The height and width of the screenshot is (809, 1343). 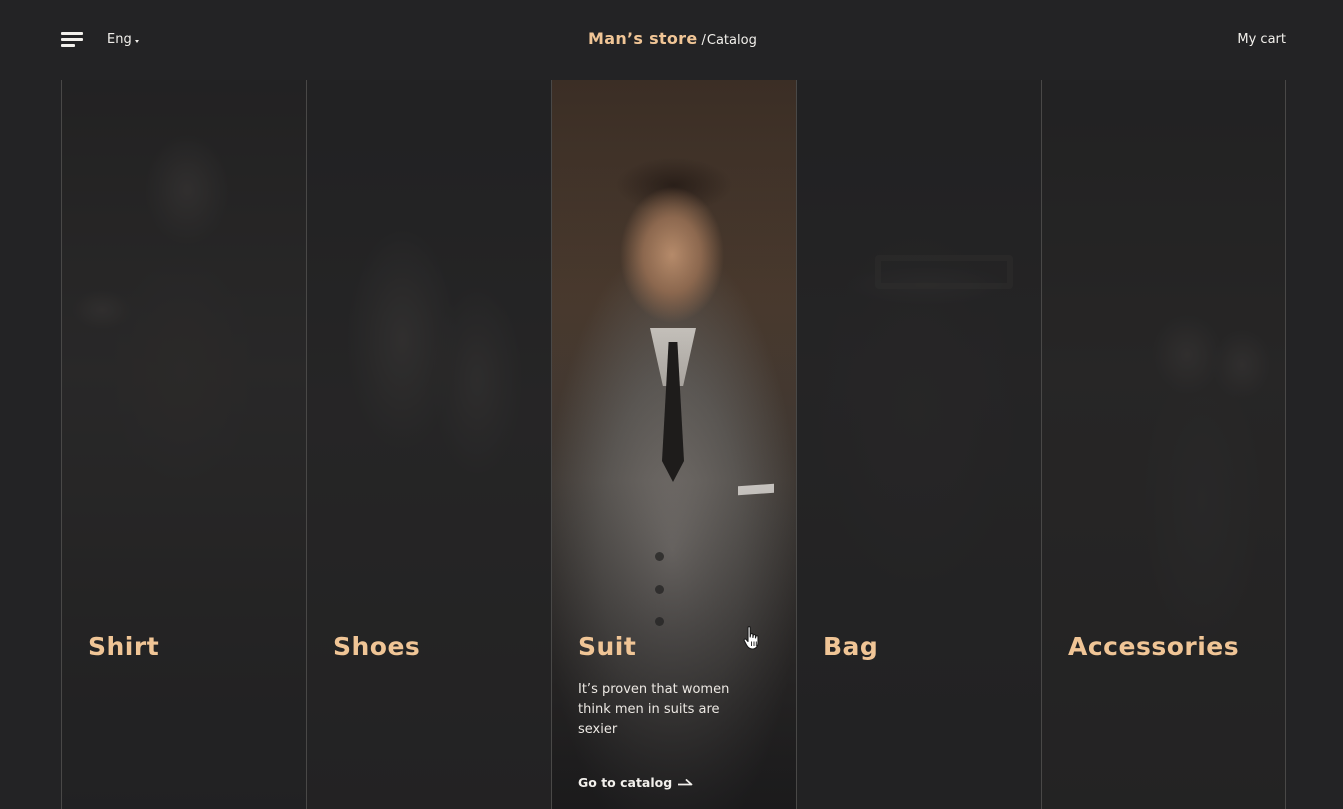 I want to click on language-selector: Eng, so click(x=123, y=39).